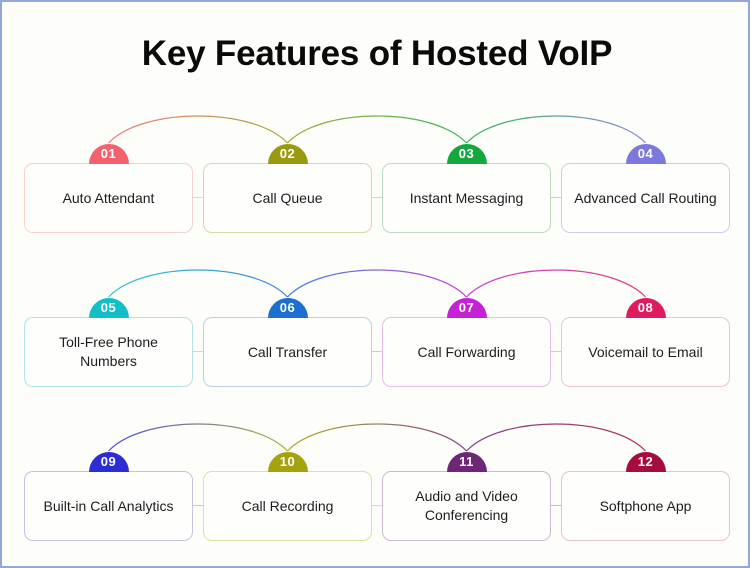 The image size is (750, 568). Describe the element at coordinates (287, 496) in the screenshot. I see `feature-card: Call Recording 10` at that location.